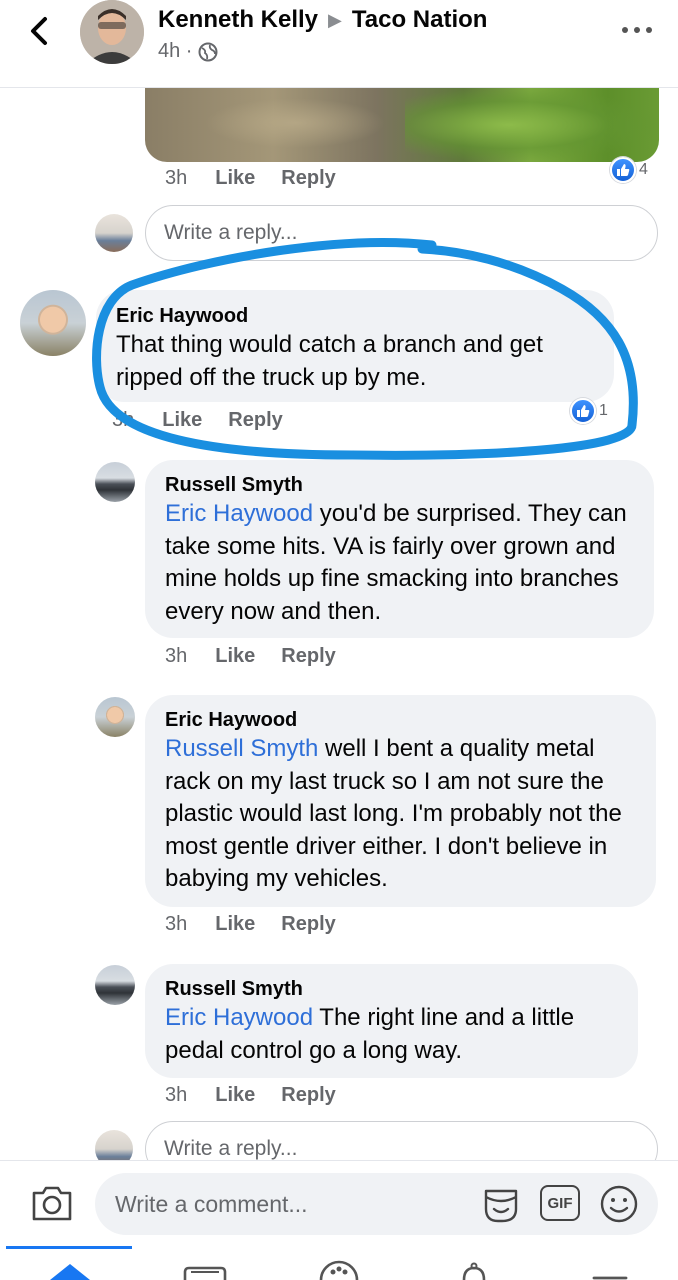 This screenshot has width=678, height=1280. What do you see at coordinates (339, 1203) in the screenshot?
I see `comment-composer: Write a comment... GIF` at bounding box center [339, 1203].